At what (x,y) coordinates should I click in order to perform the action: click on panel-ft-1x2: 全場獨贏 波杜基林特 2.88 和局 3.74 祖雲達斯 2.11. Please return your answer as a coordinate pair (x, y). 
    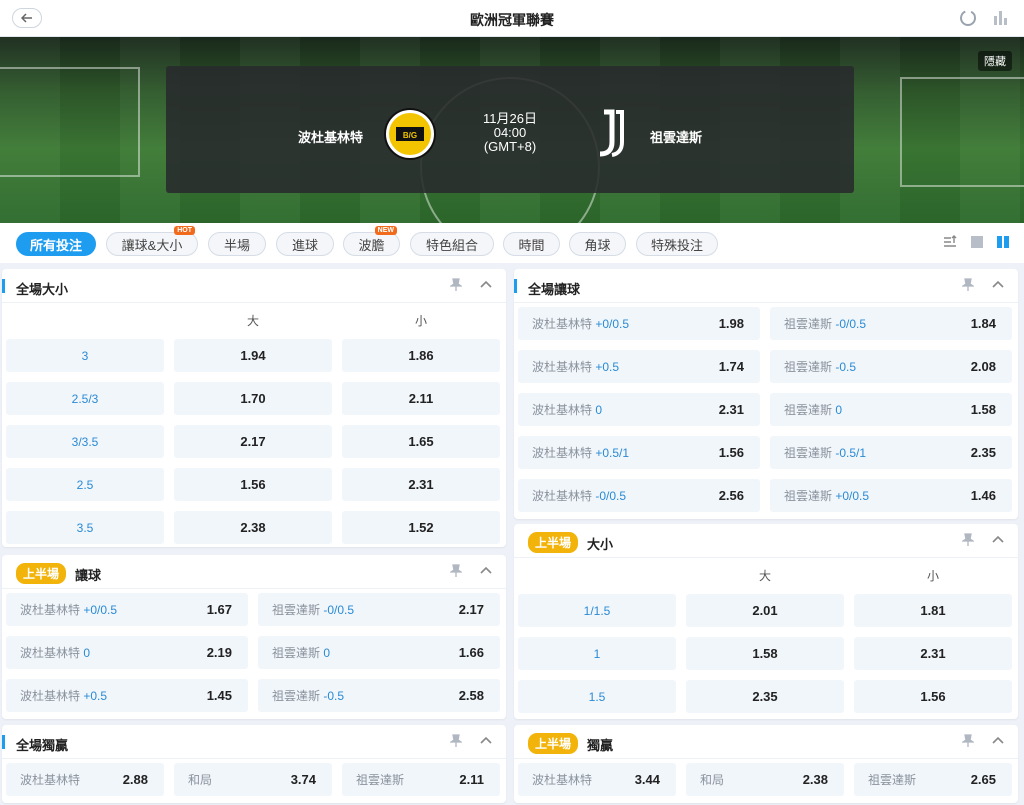
    Looking at the image, I should click on (254, 764).